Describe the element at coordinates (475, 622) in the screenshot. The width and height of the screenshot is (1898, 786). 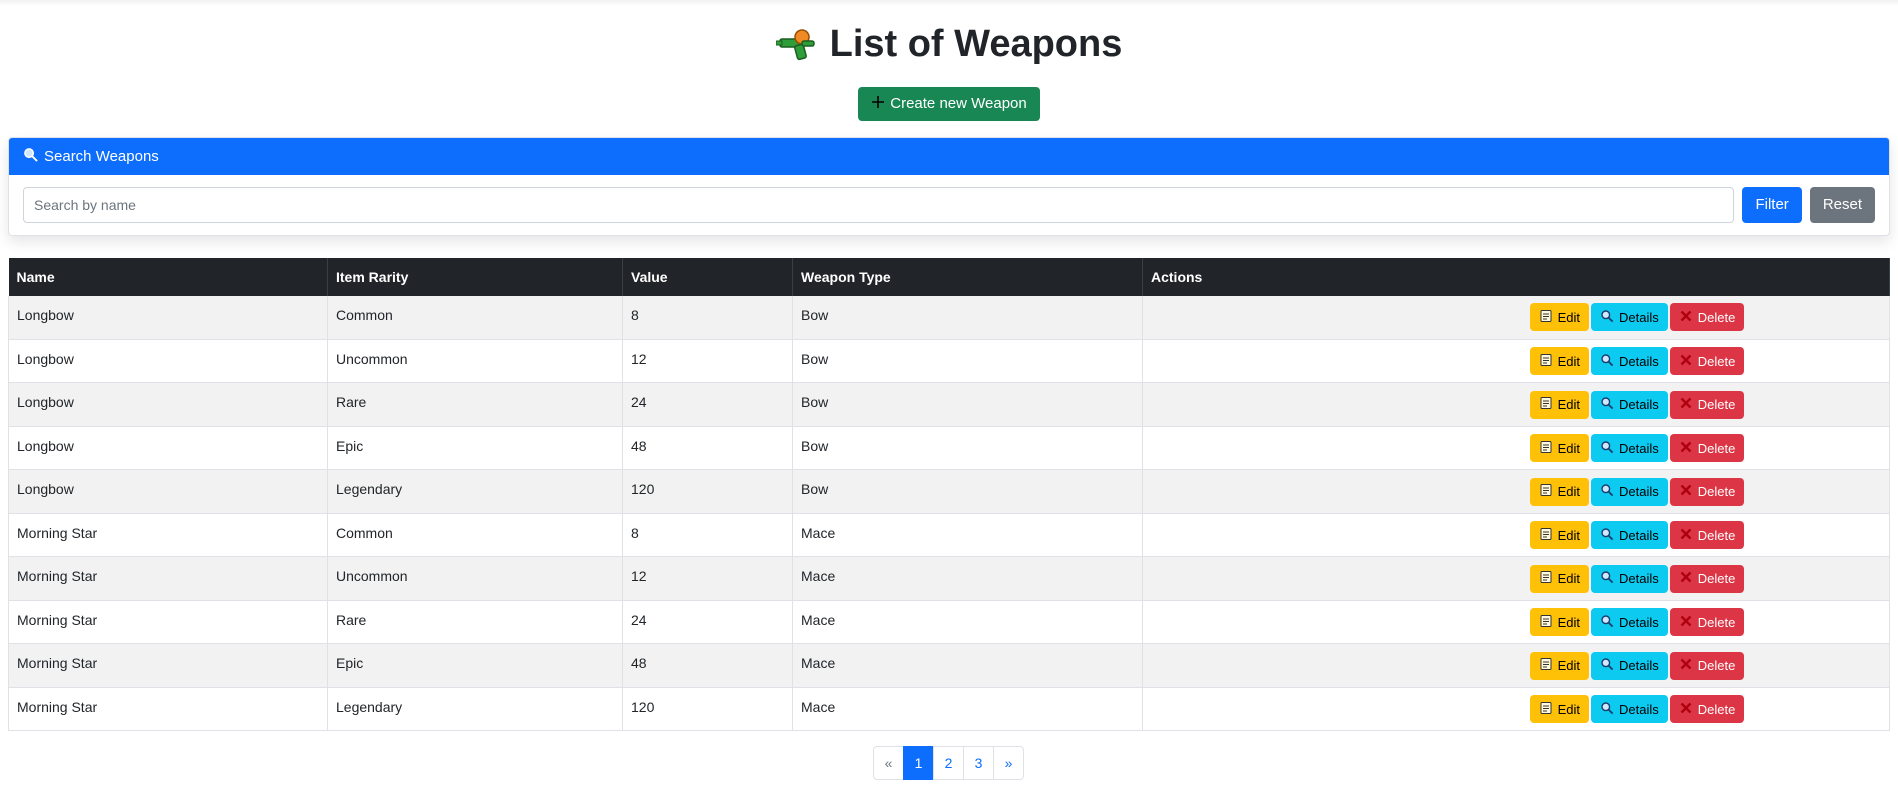
I see `cell-item-rarity: Rare` at that location.